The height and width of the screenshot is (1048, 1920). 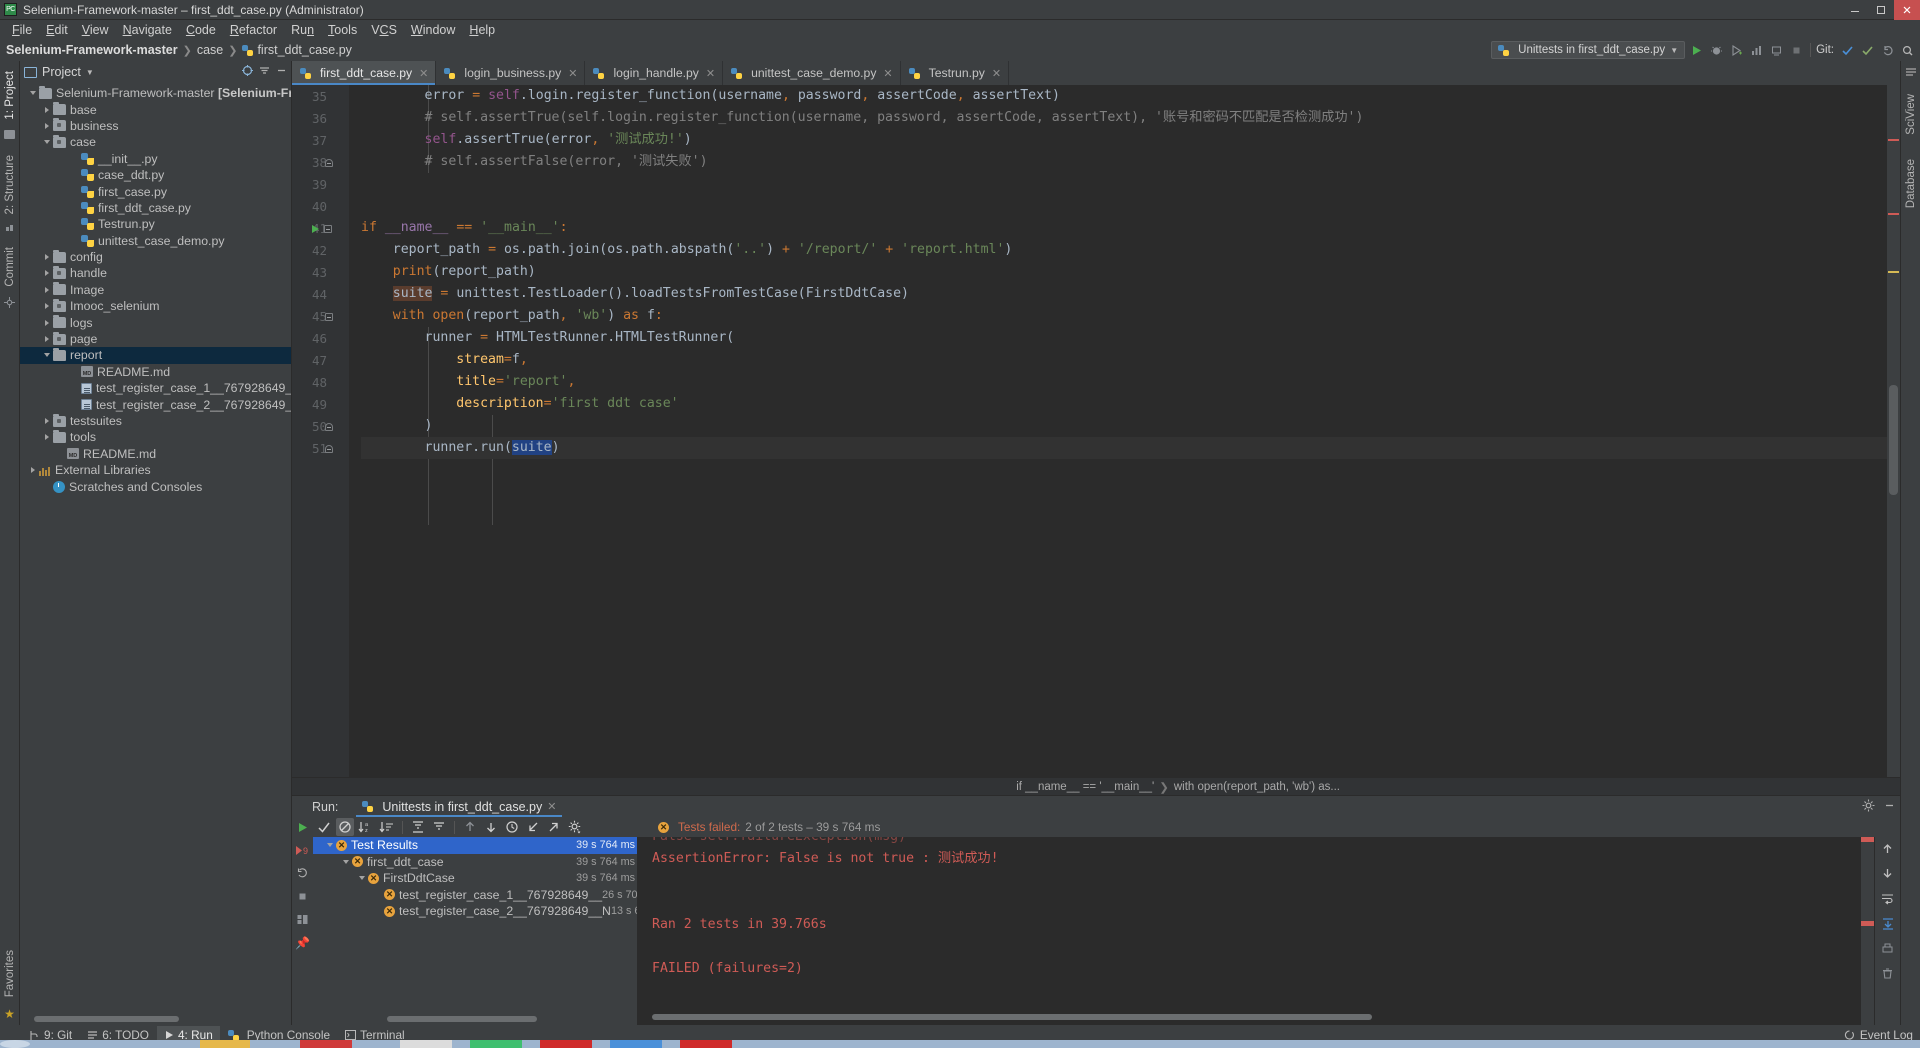 I want to click on attach-process-icon, so click(x=1776, y=50).